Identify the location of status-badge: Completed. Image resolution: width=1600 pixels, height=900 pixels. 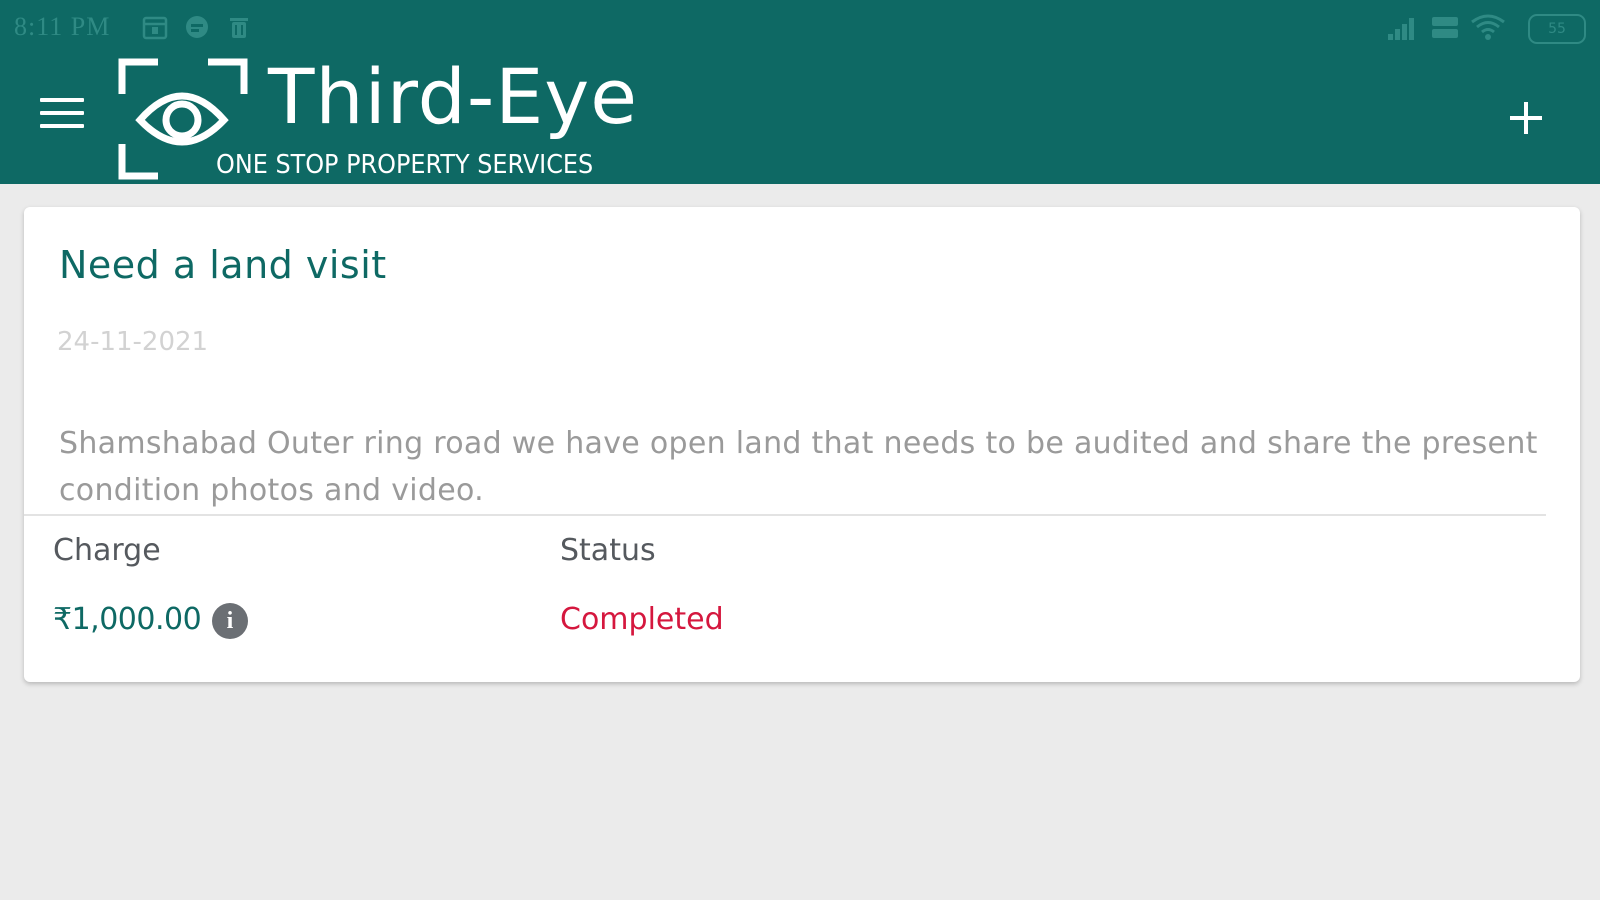
(642, 619).